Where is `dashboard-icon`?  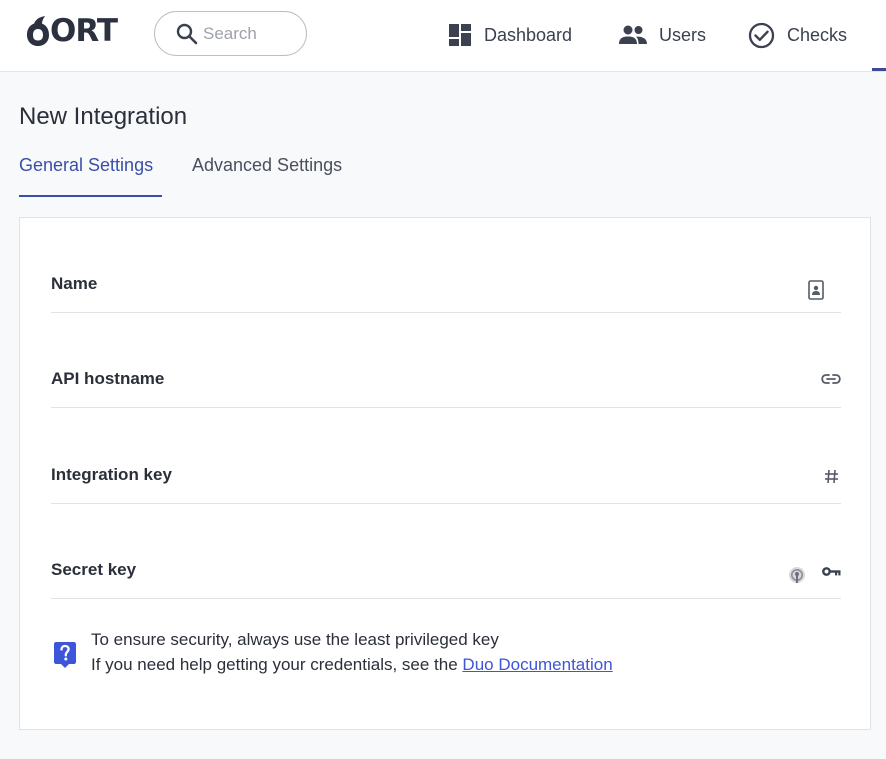 dashboard-icon is located at coordinates (460, 35).